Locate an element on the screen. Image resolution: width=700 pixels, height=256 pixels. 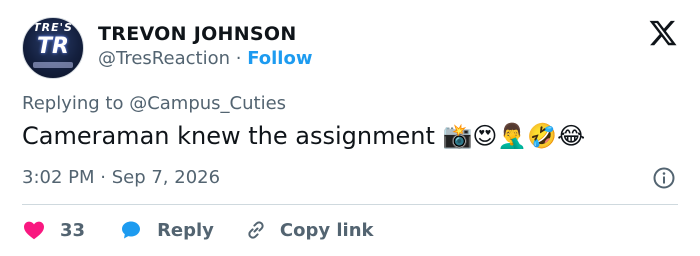
action-bar: 33 Reply Copy link is located at coordinates (198, 230).